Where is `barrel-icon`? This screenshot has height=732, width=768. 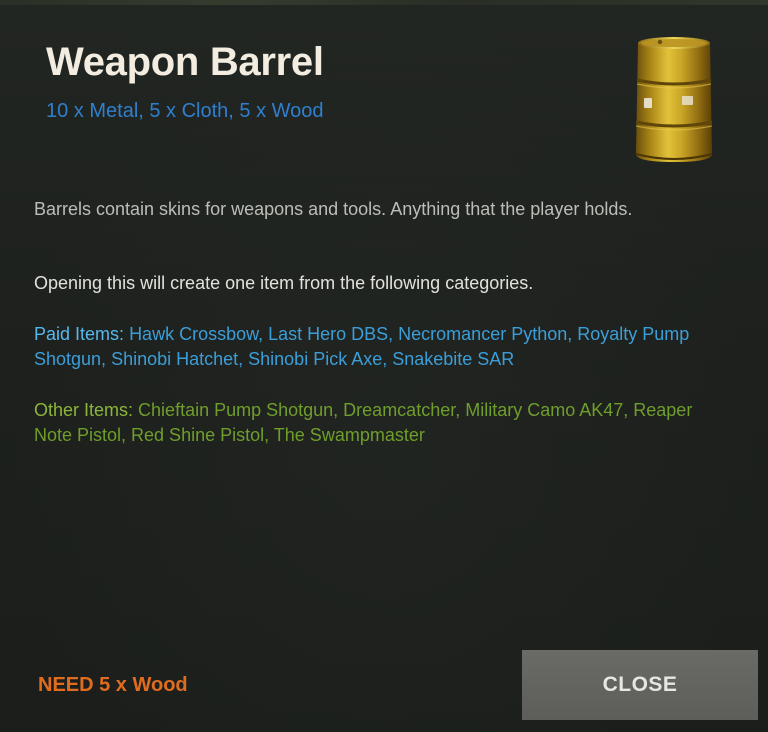 barrel-icon is located at coordinates (674, 99).